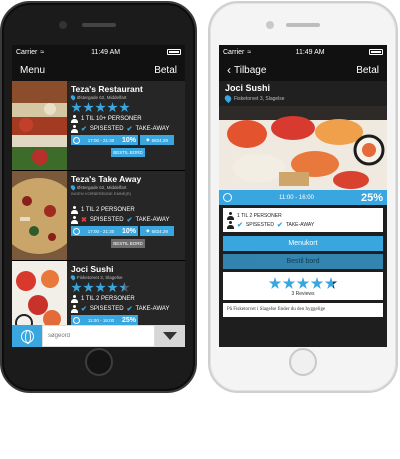 The width and height of the screenshot is (400, 459). What do you see at coordinates (303, 261) in the screenshot?
I see `book-table-button: Bestil bord` at bounding box center [303, 261].